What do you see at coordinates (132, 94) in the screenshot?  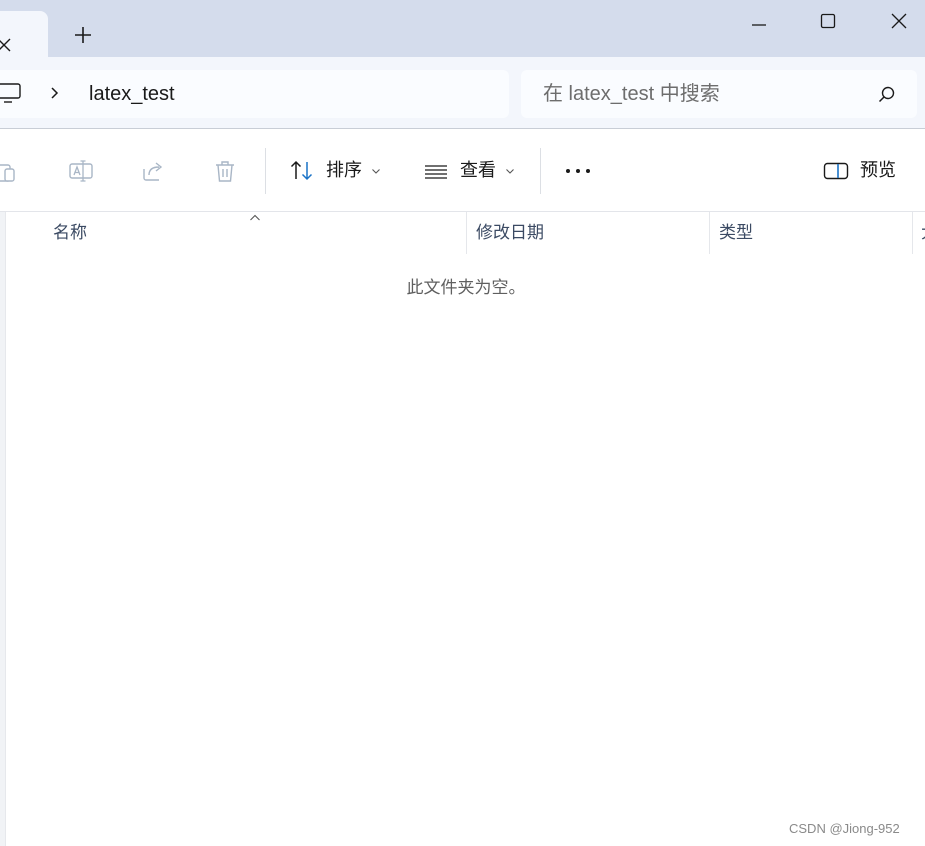 I see `breadcrumb-current-folder: latex_test` at bounding box center [132, 94].